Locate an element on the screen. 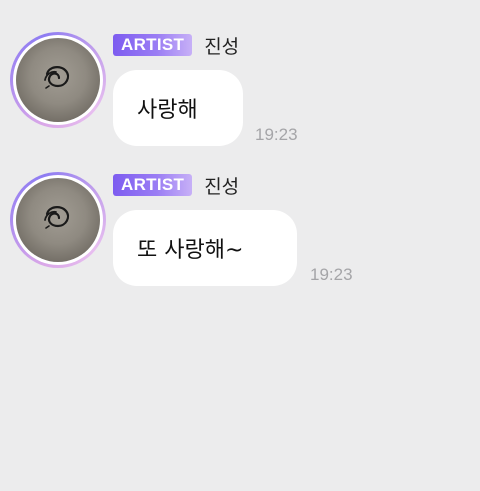  message-bubble: 또 사랑해~ is located at coordinates (205, 248).